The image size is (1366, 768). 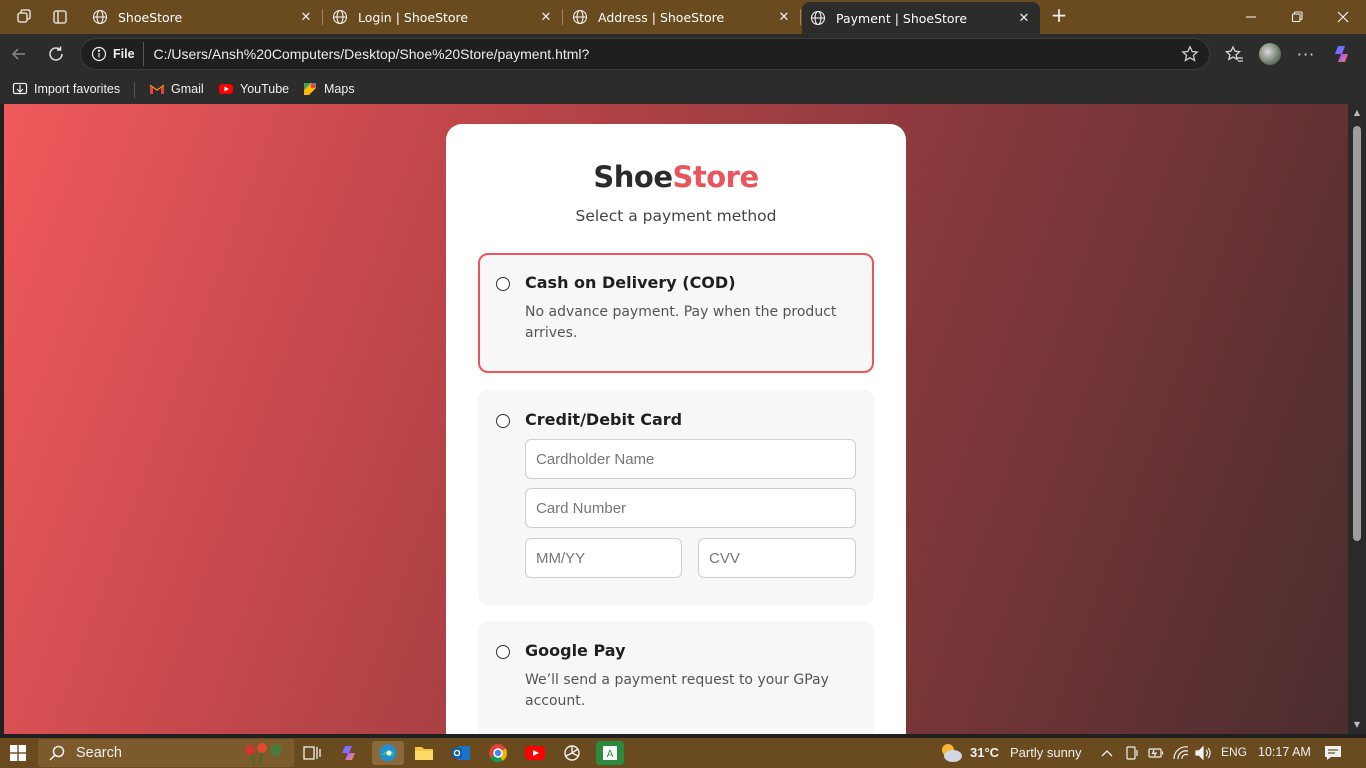 What do you see at coordinates (1190, 54) in the screenshot?
I see `favorite-star-icon` at bounding box center [1190, 54].